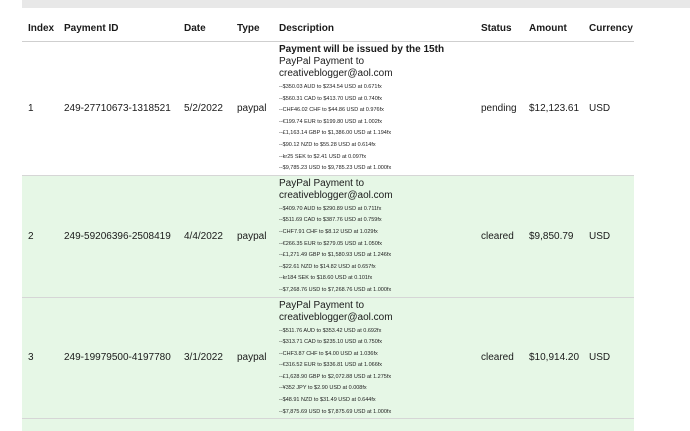 The height and width of the screenshot is (431, 690). What do you see at coordinates (331, 110) in the screenshot?
I see `fx-line: --CHF46.02 CHF to $44.86 USD at 0.976fx` at bounding box center [331, 110].